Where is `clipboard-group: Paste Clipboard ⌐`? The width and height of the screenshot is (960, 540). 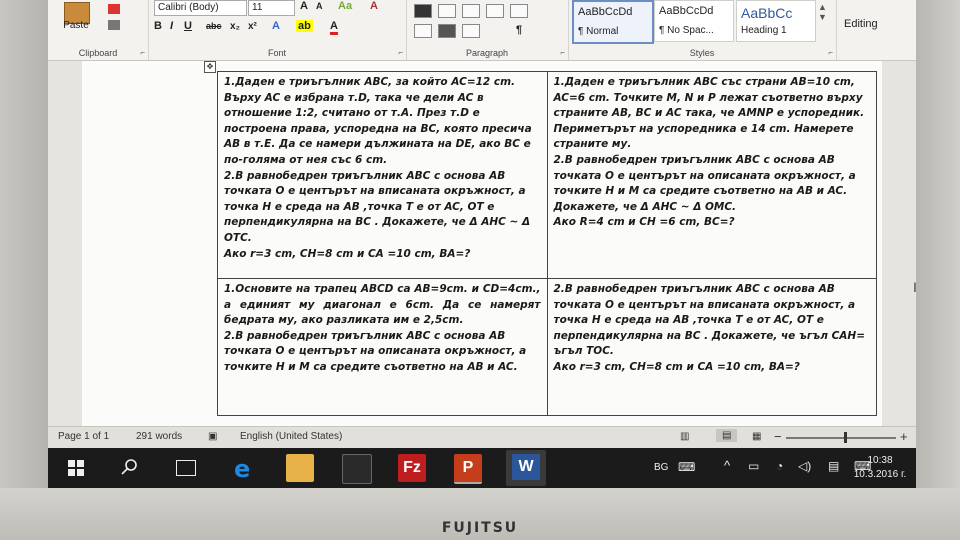
clipboard-group: Paste Clipboard ⌐ is located at coordinates (98, 30).